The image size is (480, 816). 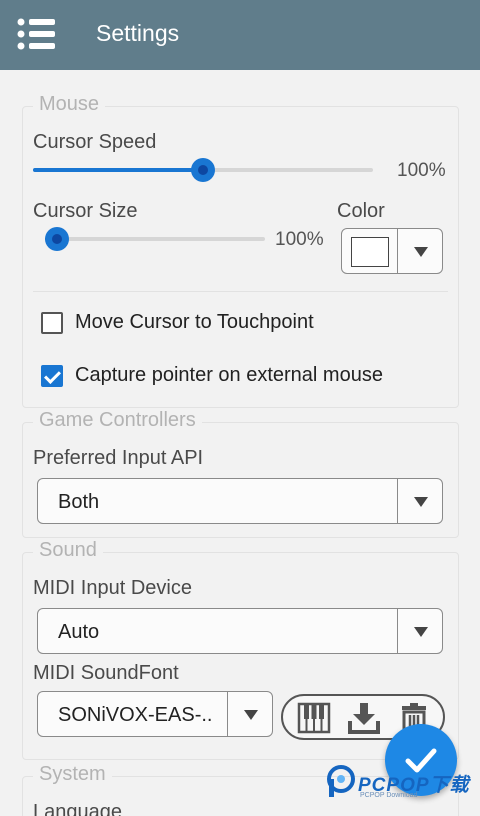 What do you see at coordinates (68, 550) in the screenshot?
I see `sound-legend: Sound` at bounding box center [68, 550].